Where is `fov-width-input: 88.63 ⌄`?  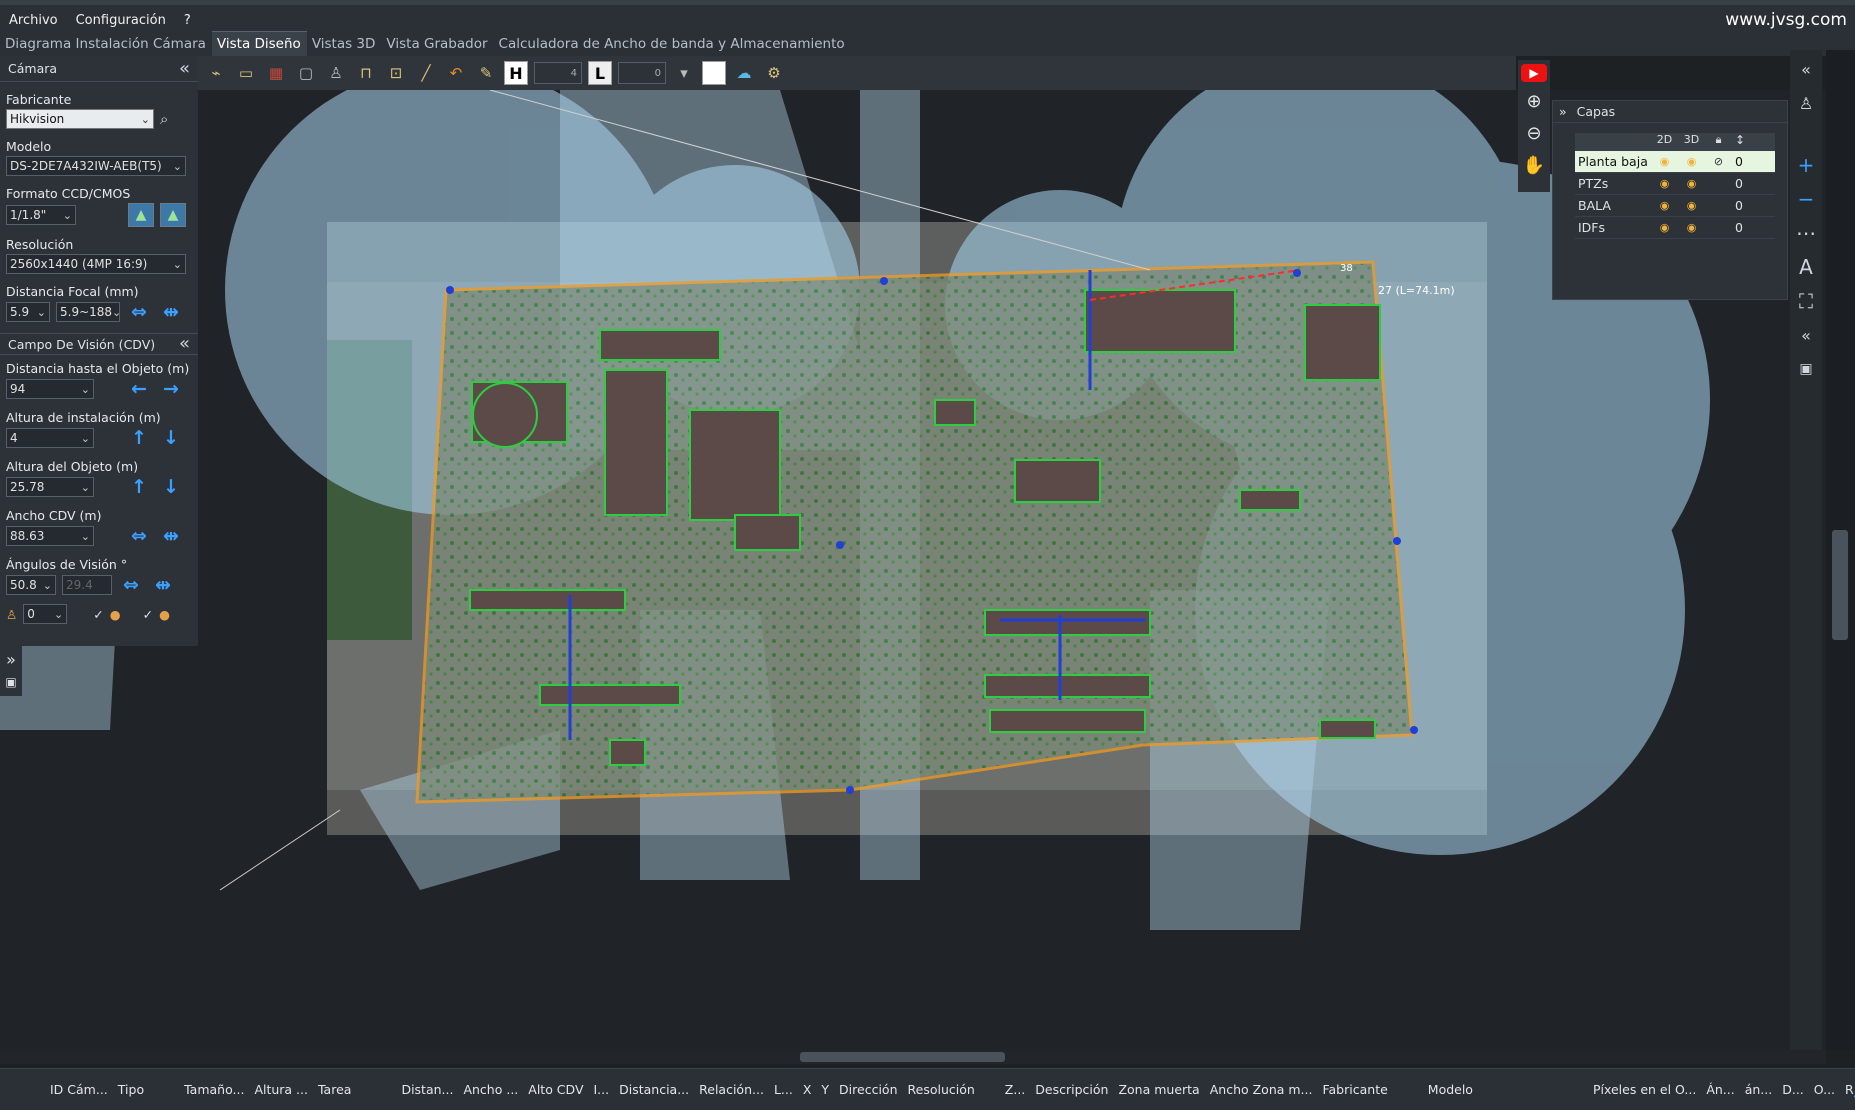
fov-width-input: 88.63 ⌄ is located at coordinates (50, 536).